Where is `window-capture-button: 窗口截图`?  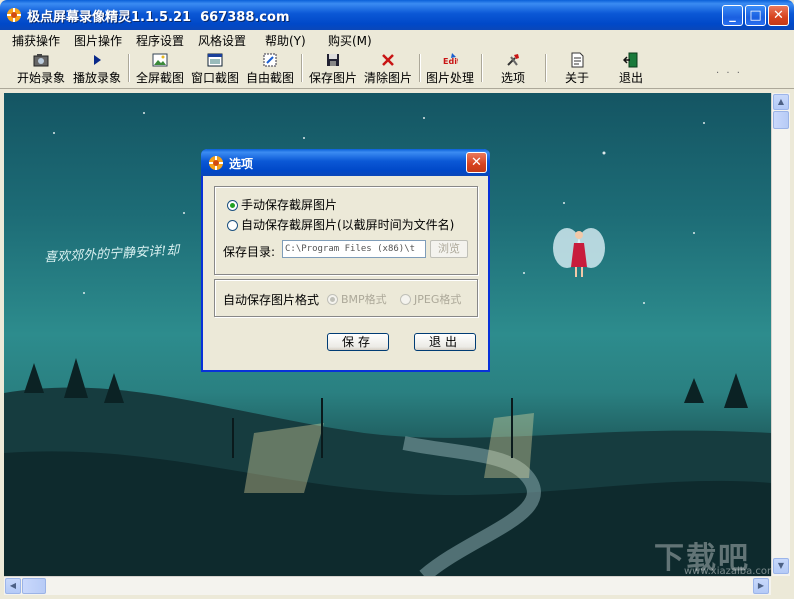
window-capture-button: 窗口截图 is located at coordinates (215, 68).